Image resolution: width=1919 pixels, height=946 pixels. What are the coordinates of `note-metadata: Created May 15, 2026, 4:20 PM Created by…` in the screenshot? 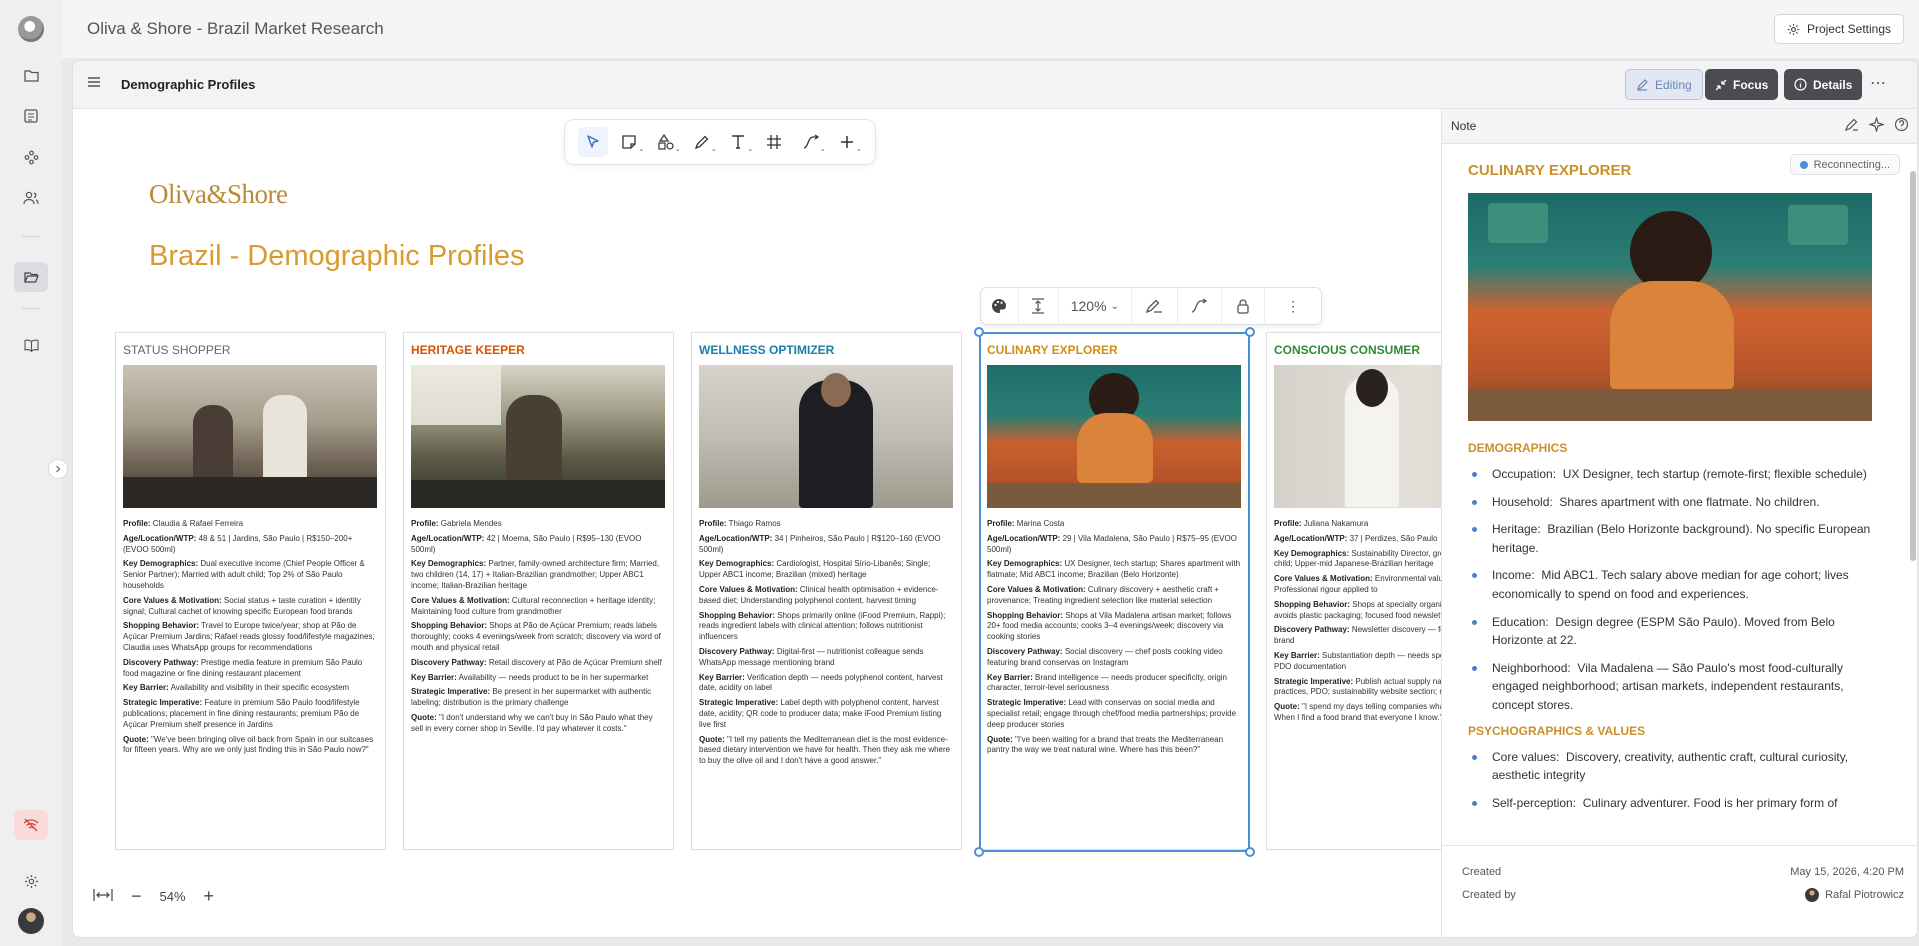 It's located at (1679, 891).